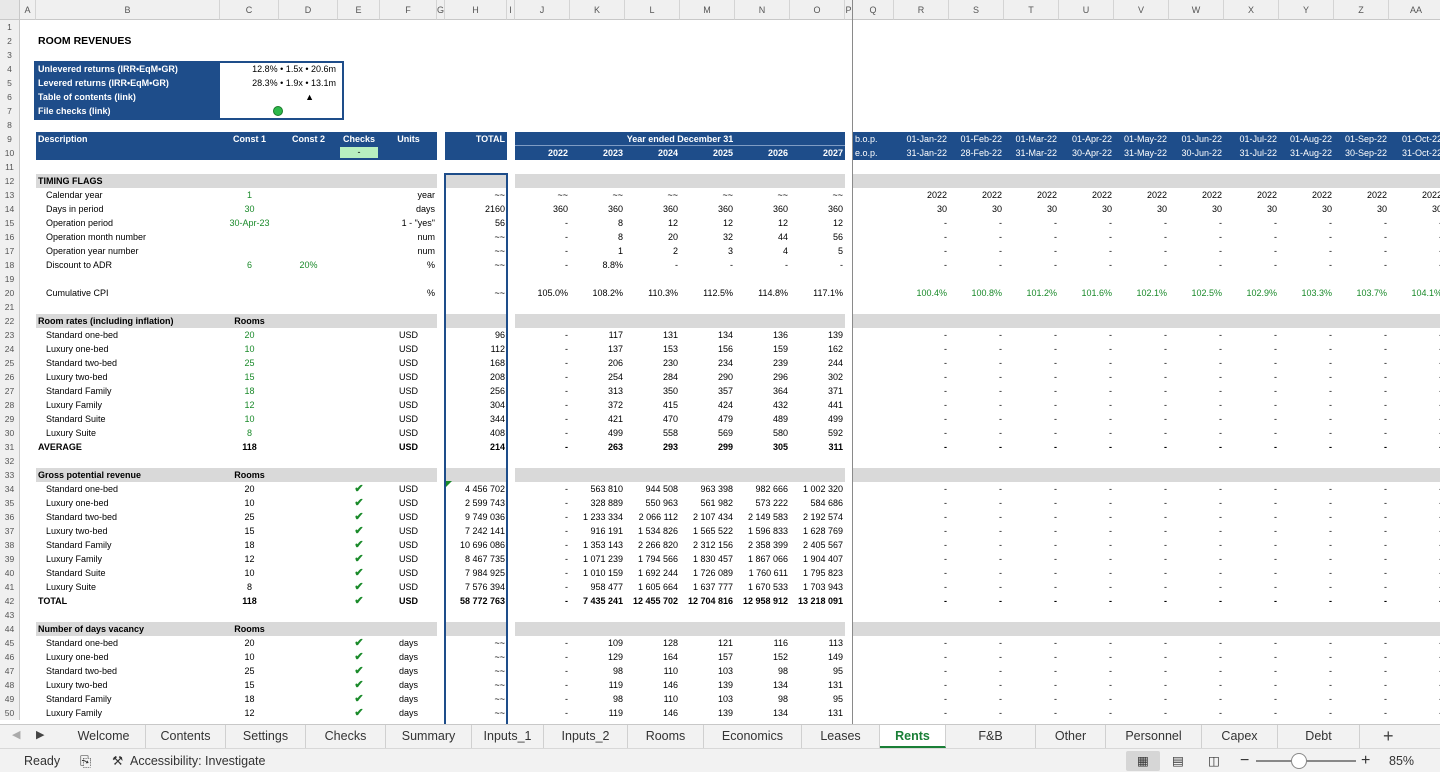 The image size is (1440, 773). What do you see at coordinates (597, 419) in the screenshot?
I see `year-value: 421` at bounding box center [597, 419].